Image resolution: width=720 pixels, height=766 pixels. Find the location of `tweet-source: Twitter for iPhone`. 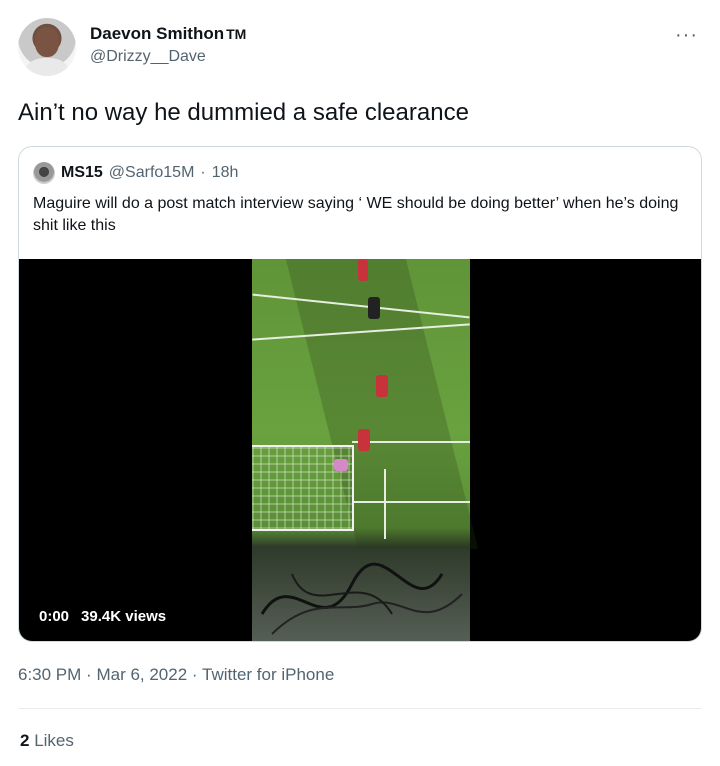

tweet-source: Twitter for iPhone is located at coordinates (268, 674).